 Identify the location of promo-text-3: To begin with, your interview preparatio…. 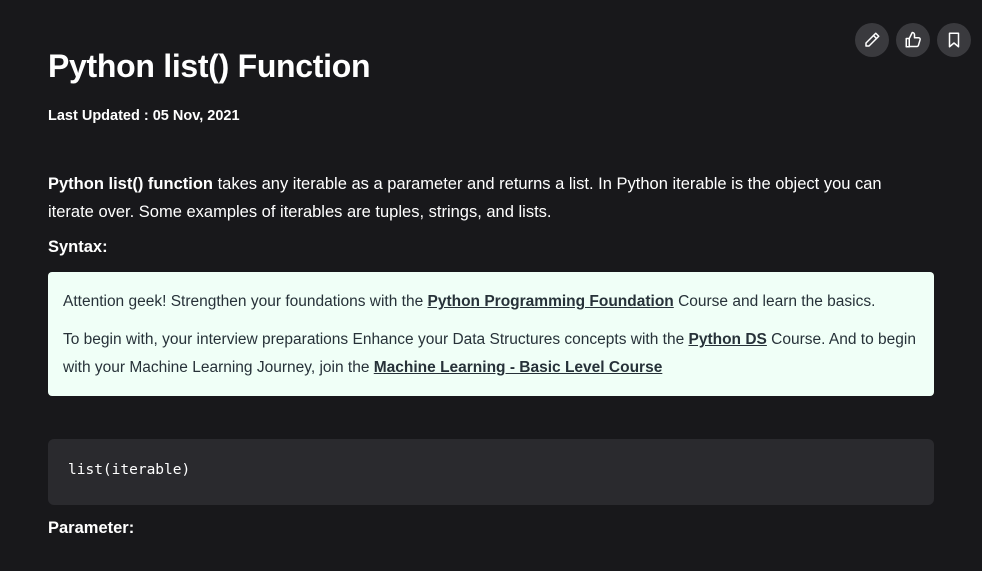
(376, 339).